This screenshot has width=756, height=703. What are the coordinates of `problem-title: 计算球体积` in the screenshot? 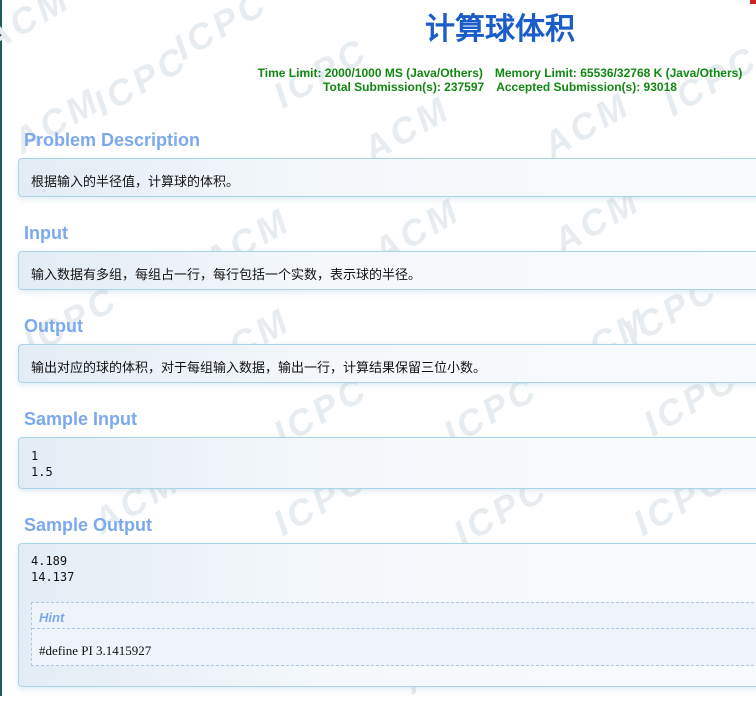 It's located at (500, 29).